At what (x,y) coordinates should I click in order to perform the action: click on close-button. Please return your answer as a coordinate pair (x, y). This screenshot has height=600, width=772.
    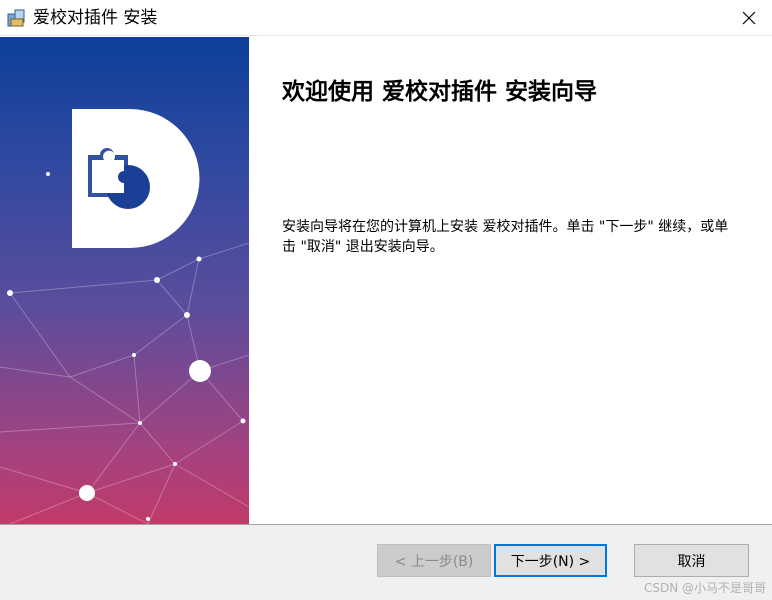
    Looking at the image, I should click on (749, 18).